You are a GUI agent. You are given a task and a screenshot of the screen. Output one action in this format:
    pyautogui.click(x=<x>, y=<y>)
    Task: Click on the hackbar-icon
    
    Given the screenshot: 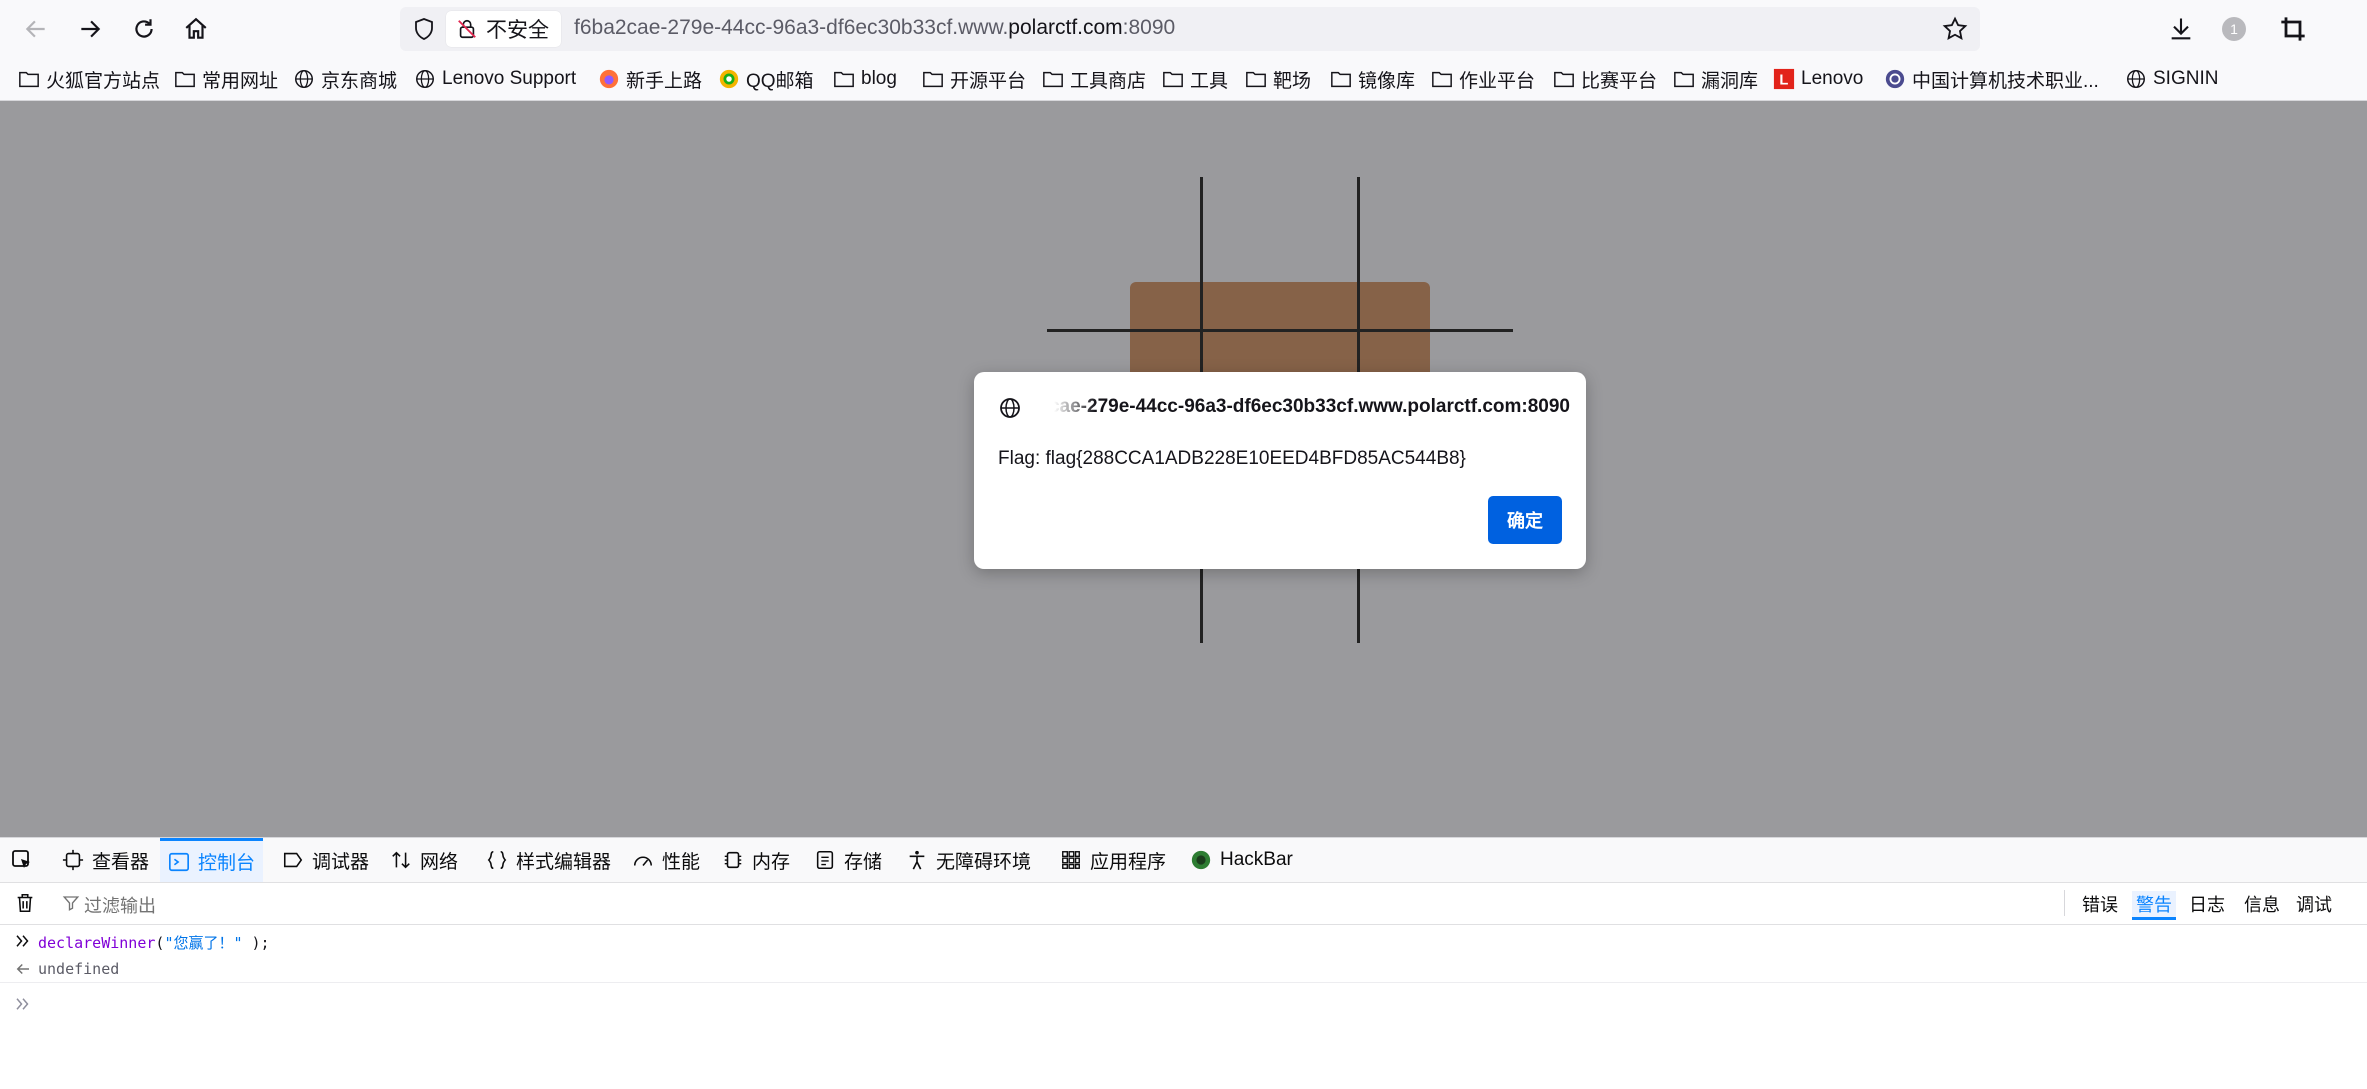 What is the action you would take?
    pyautogui.click(x=1201, y=860)
    